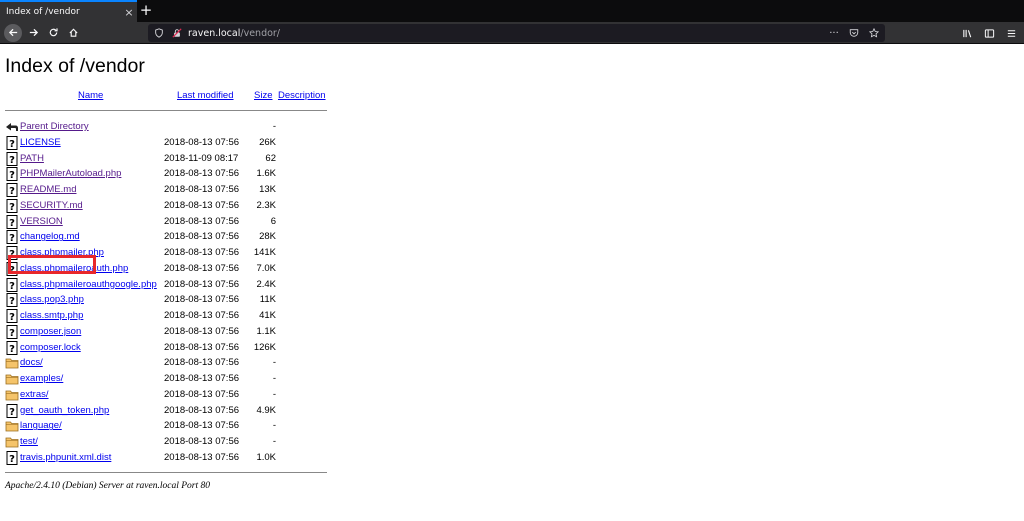 Image resolution: width=1024 pixels, height=521 pixels. What do you see at coordinates (989, 33) in the screenshot?
I see `sidebar-icon` at bounding box center [989, 33].